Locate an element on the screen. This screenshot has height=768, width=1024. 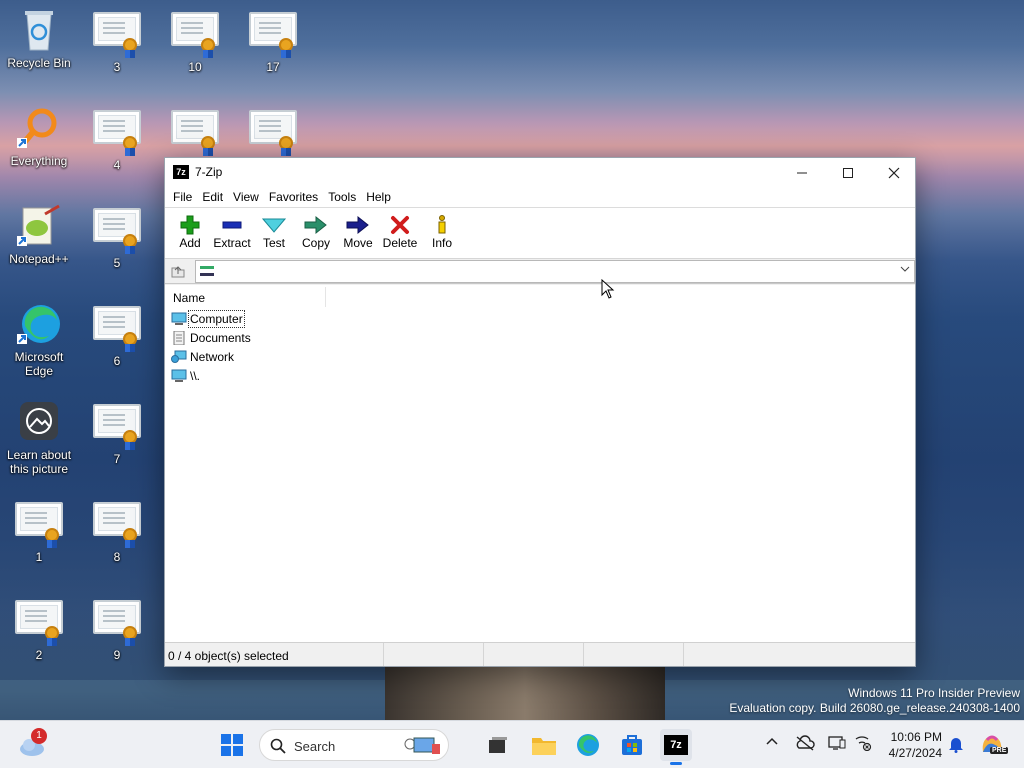
notepadpp-icon is located at coordinates (39, 226).